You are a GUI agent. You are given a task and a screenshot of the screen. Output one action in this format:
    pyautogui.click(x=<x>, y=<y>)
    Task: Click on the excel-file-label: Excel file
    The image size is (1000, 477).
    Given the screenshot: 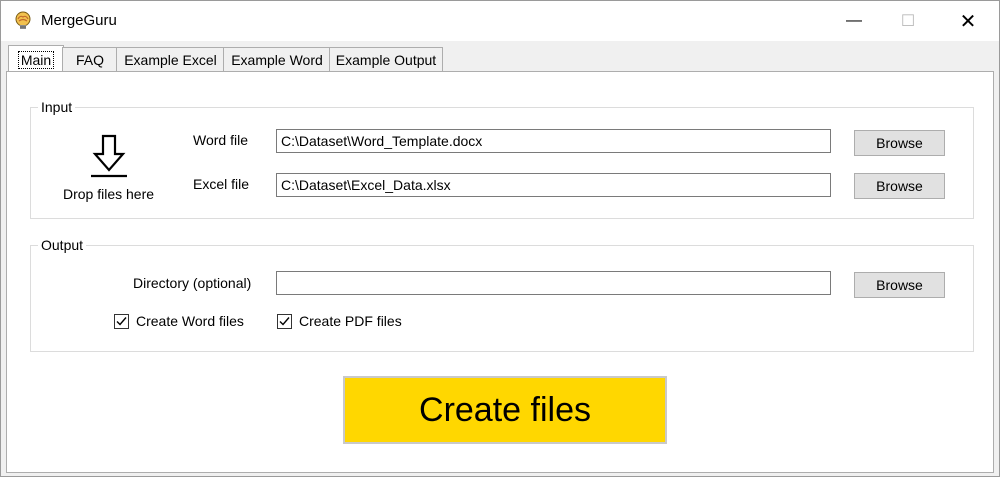 What is the action you would take?
    pyautogui.click(x=221, y=184)
    